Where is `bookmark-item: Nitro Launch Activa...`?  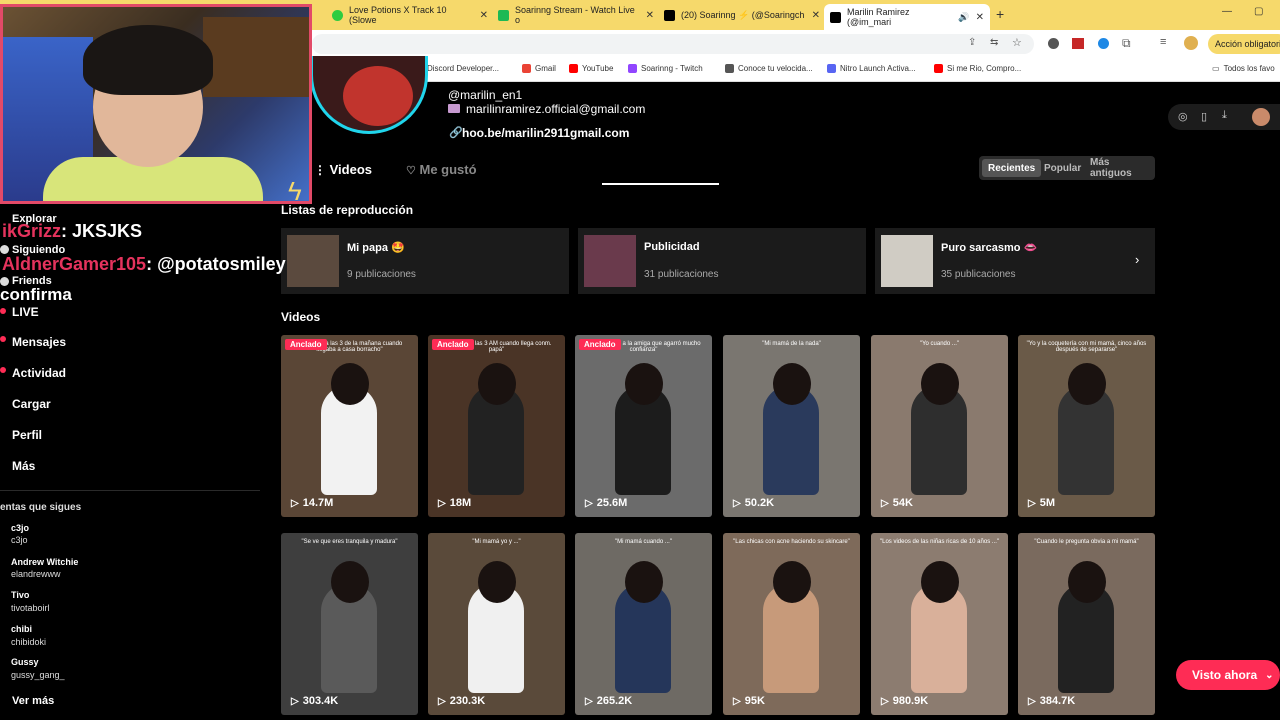
bookmark-item: Nitro Launch Activa... is located at coordinates (871, 68).